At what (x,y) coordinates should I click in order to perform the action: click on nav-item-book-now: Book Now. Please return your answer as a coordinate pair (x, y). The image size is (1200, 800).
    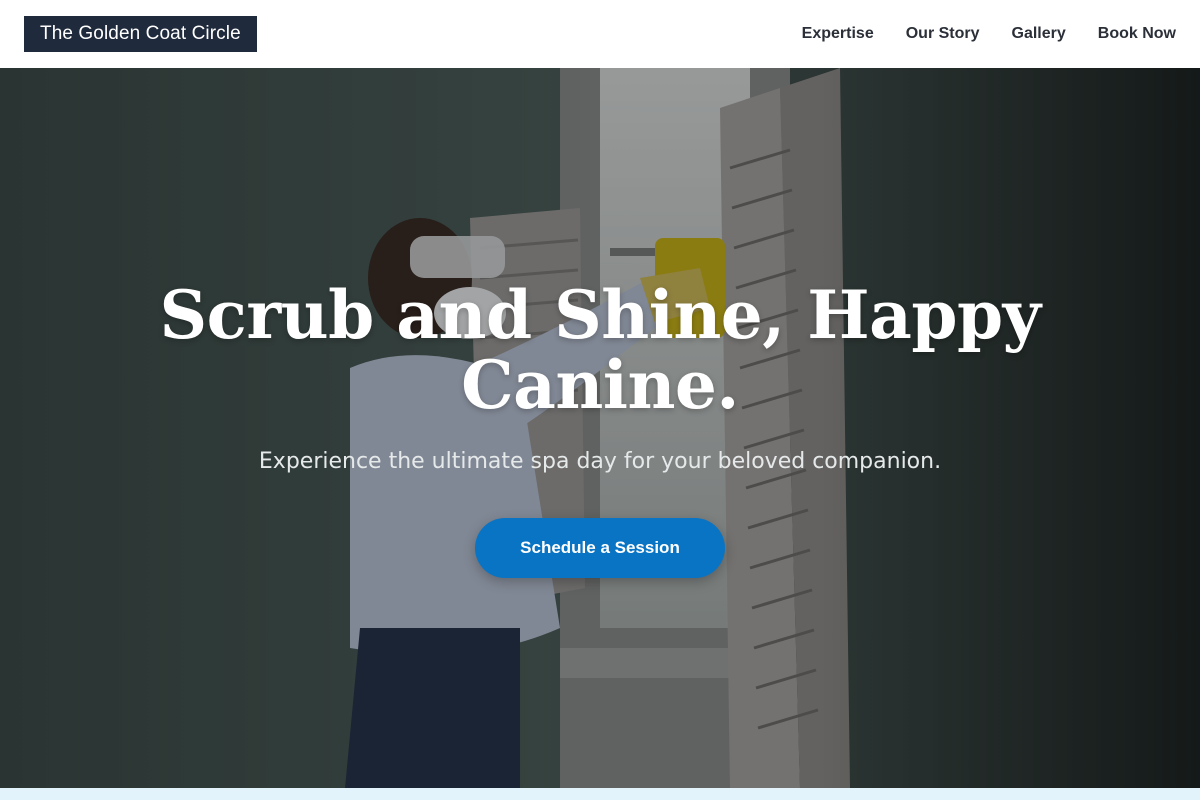
    Looking at the image, I should click on (1137, 34).